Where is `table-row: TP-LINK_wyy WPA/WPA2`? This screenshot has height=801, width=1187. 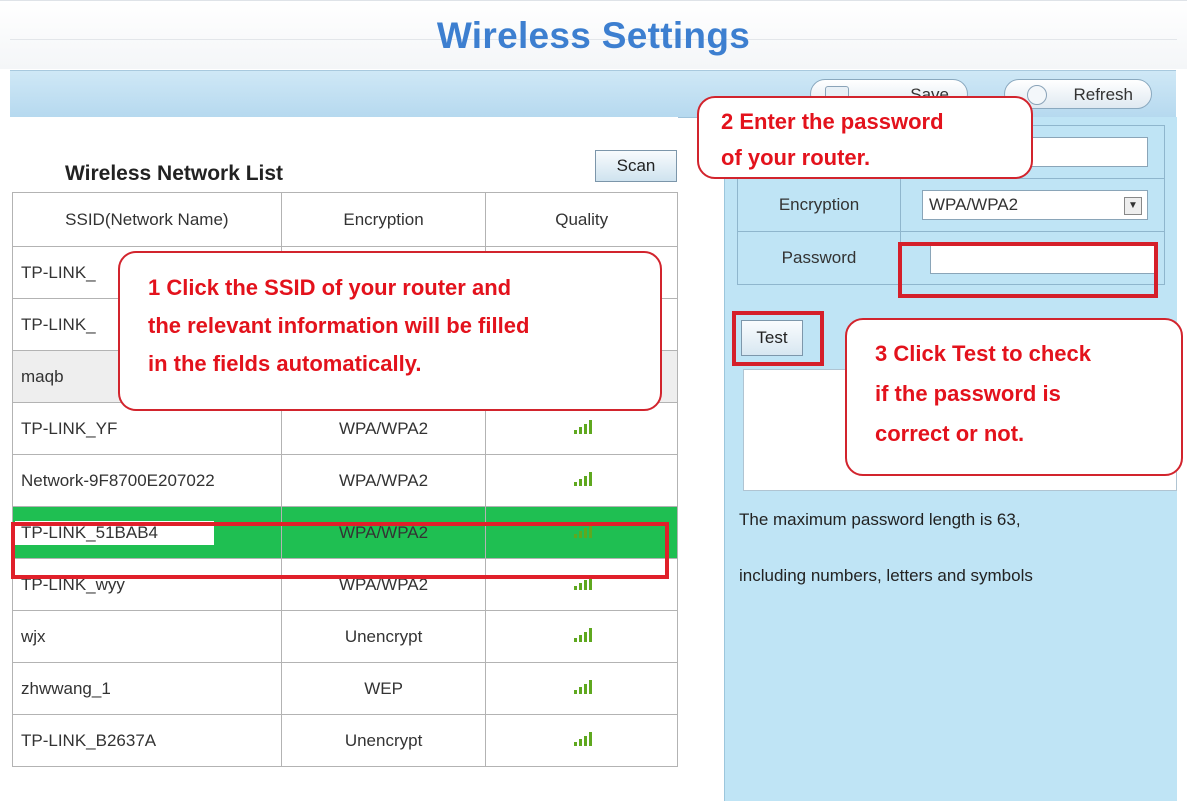 table-row: TP-LINK_wyy WPA/WPA2 is located at coordinates (345, 584).